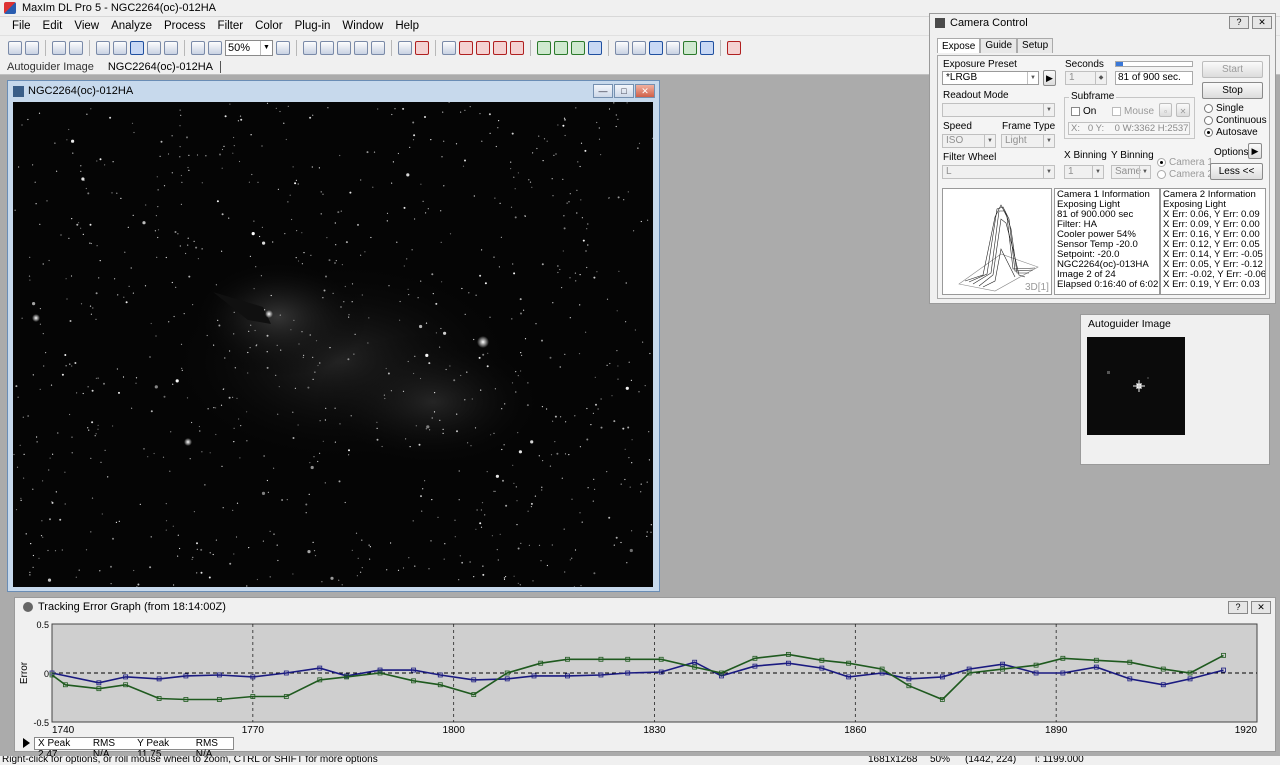  I want to click on undo-icon, so click(59, 47).